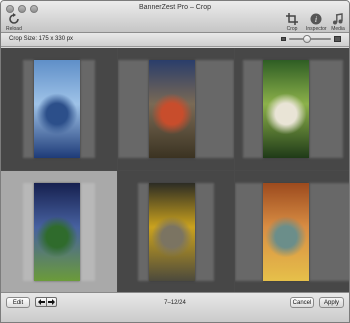  What do you see at coordinates (306, 39) in the screenshot?
I see `zoom-slider-knob` at bounding box center [306, 39].